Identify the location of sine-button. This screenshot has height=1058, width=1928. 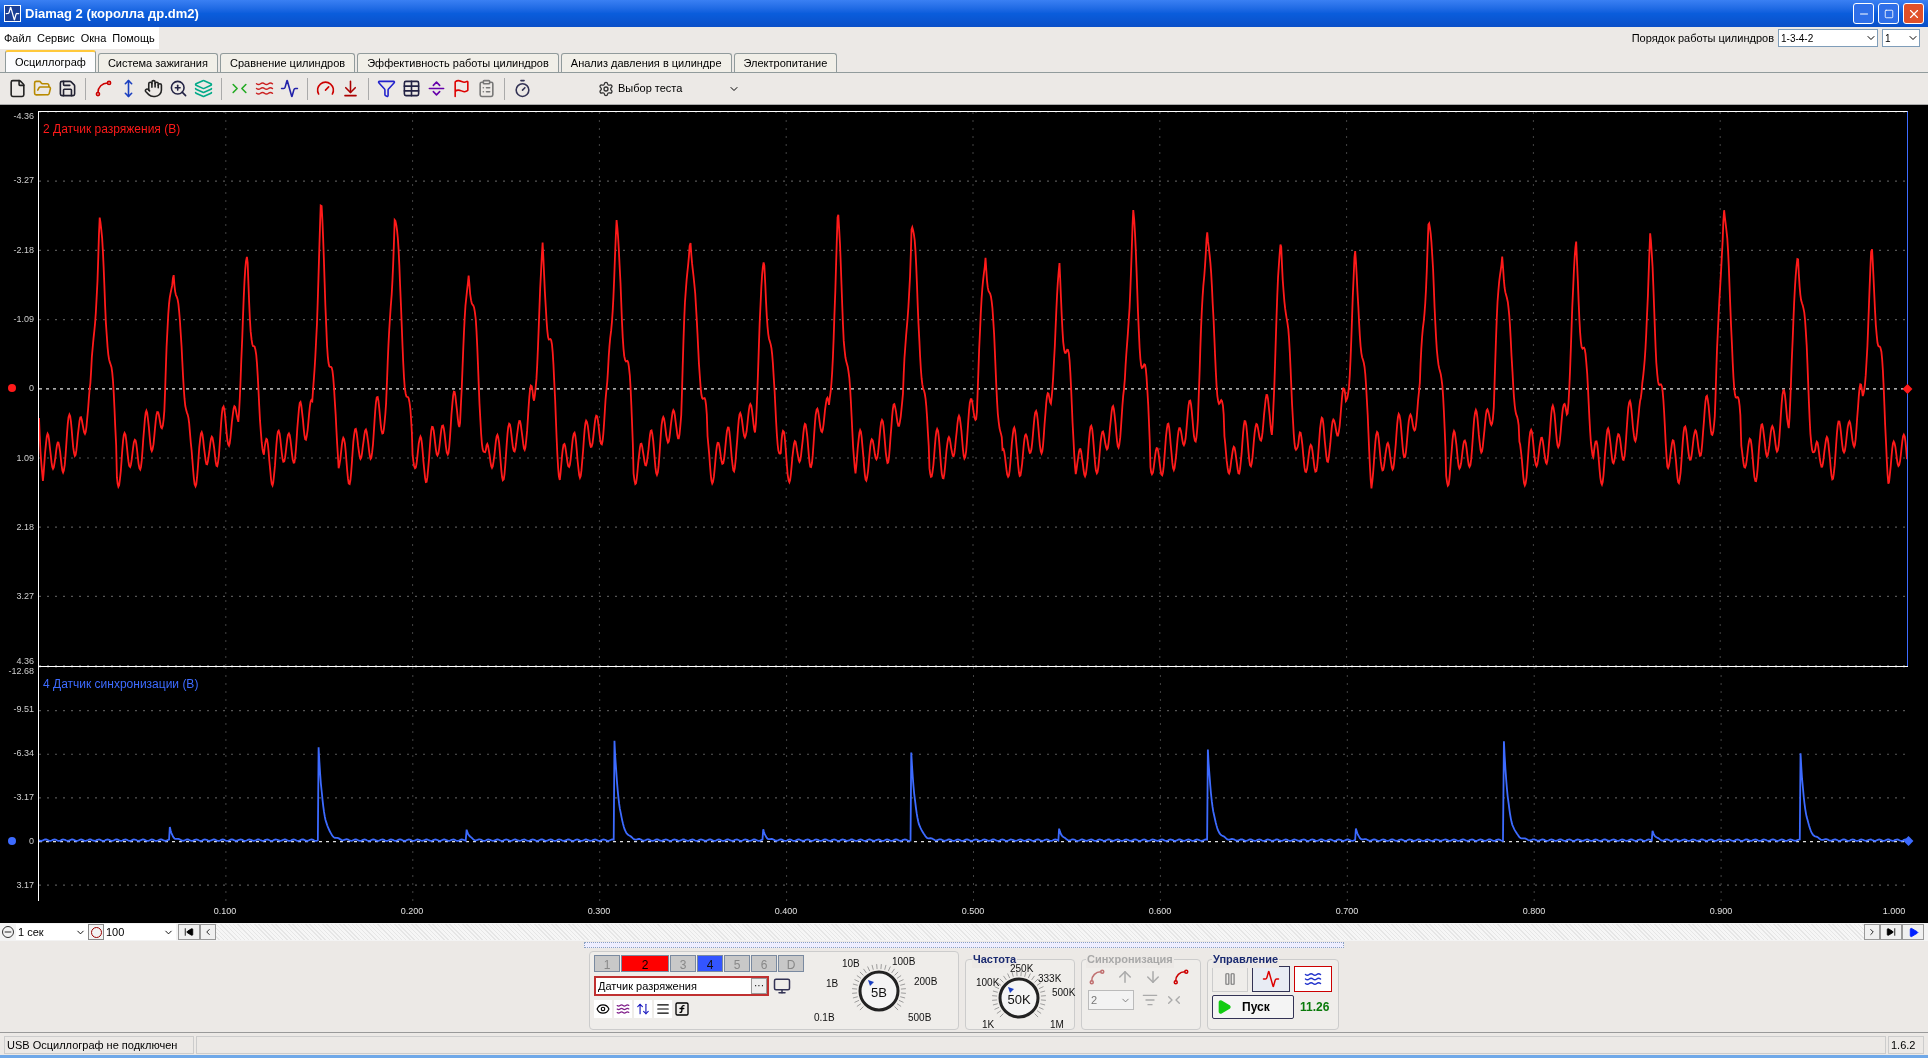
(1271, 979).